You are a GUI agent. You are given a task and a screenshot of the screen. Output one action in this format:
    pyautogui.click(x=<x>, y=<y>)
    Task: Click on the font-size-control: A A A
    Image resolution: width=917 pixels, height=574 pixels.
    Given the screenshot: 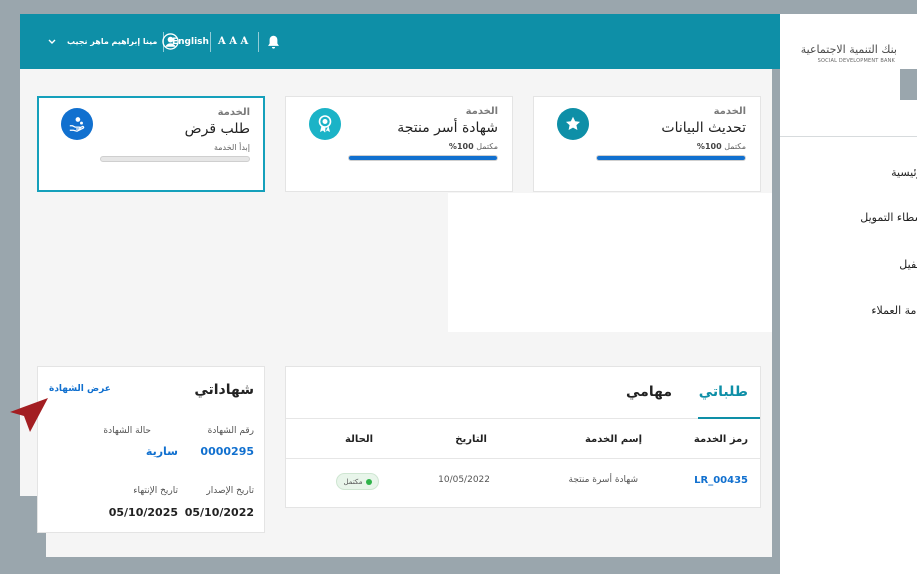 What is the action you would take?
    pyautogui.click(x=233, y=41)
    